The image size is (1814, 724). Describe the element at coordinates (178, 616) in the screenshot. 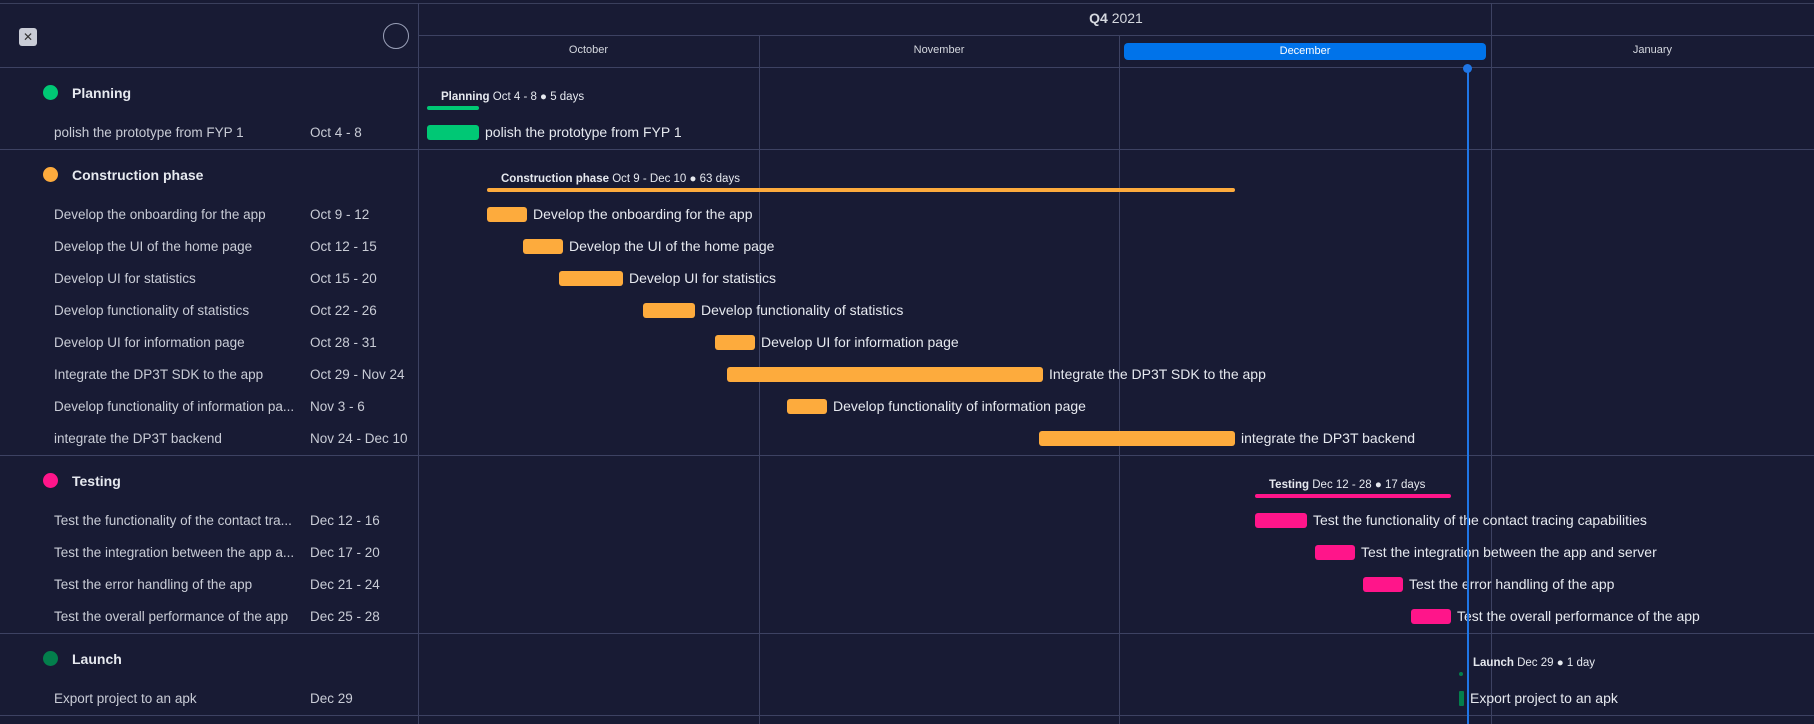

I see `task-name: Test the overall performance of the app` at that location.